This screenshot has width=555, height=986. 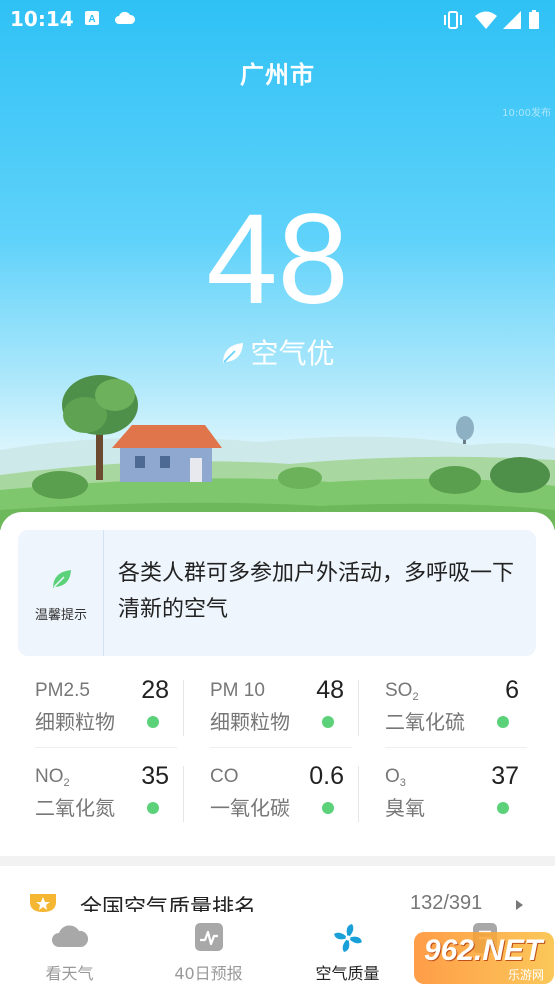 I want to click on watermark-logo: 962.NET 乐游网, so click(x=484, y=958).